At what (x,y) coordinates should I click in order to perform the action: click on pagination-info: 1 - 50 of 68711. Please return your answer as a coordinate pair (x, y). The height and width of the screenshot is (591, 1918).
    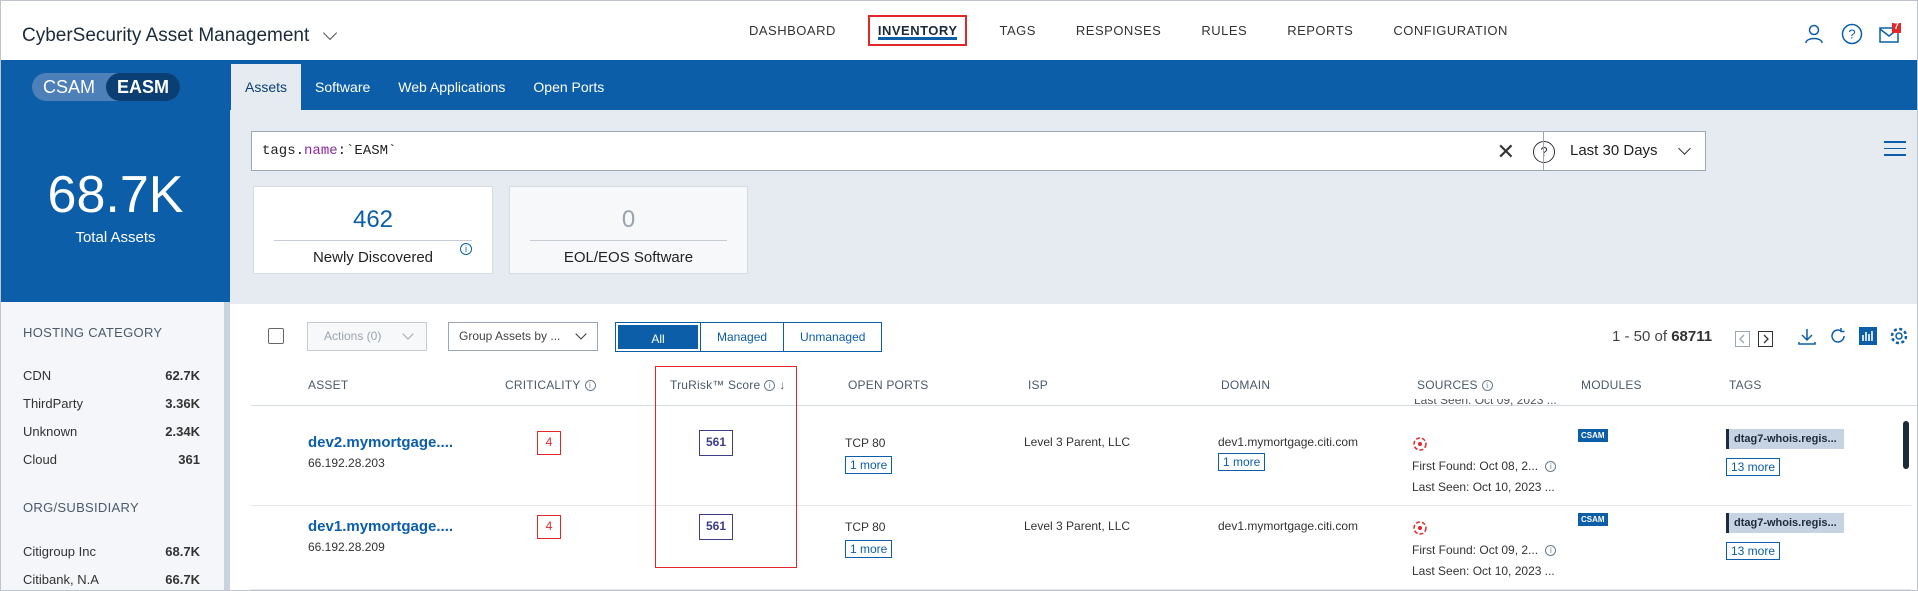
    Looking at the image, I should click on (1662, 336).